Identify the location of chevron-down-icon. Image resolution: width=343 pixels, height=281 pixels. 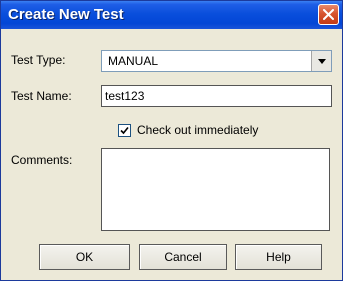
(322, 61).